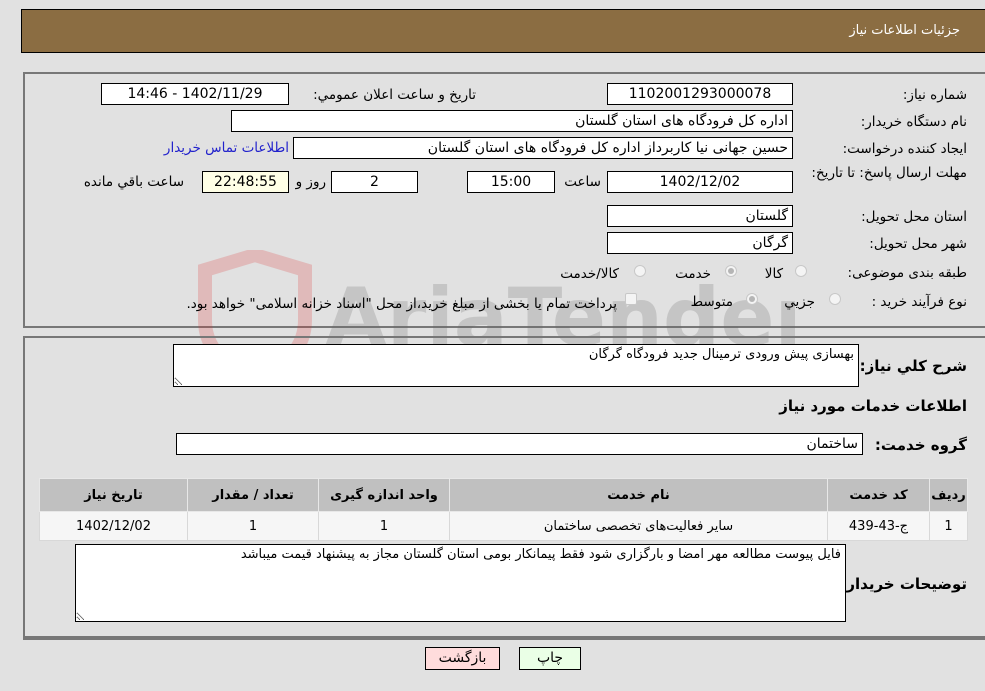  What do you see at coordinates (310, 182) in the screenshot?
I see `days-label: روز و` at bounding box center [310, 182].